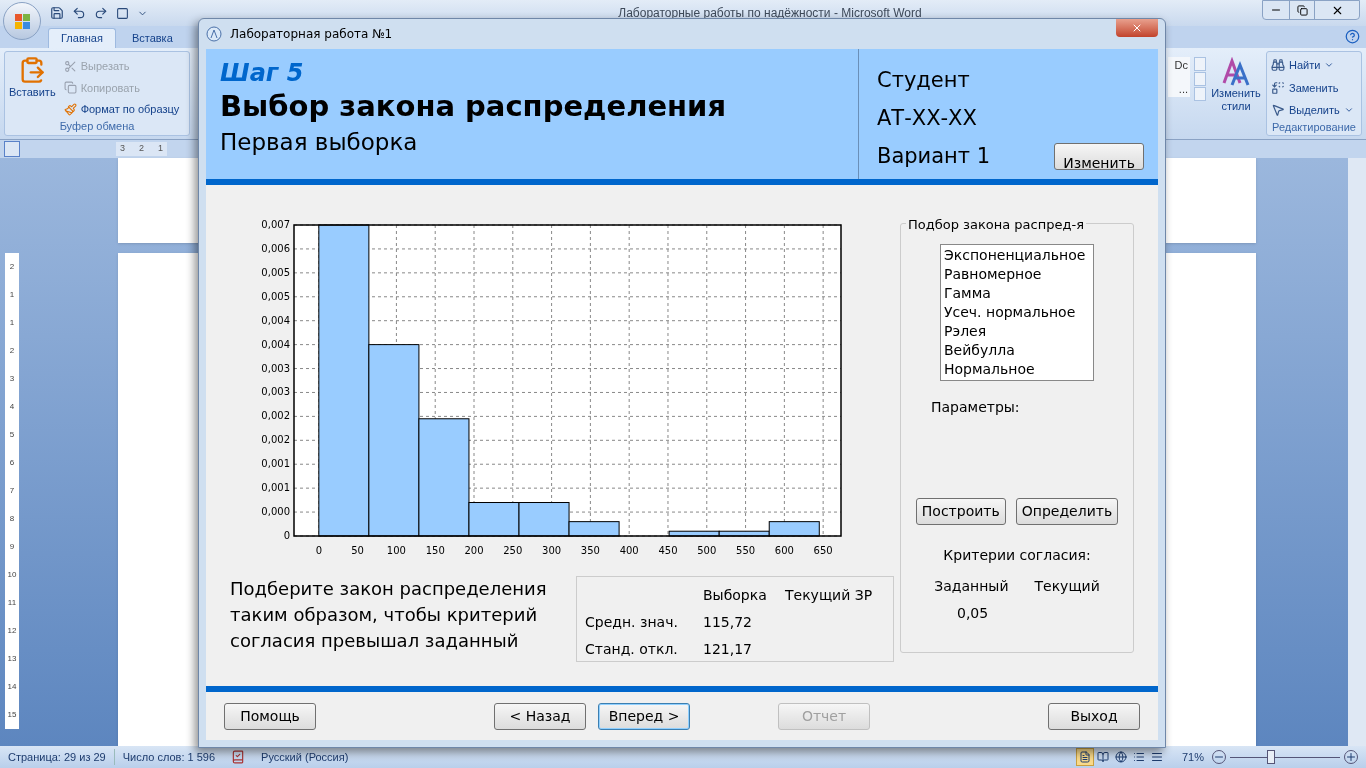  I want to click on axis-label: 500, so click(707, 550).